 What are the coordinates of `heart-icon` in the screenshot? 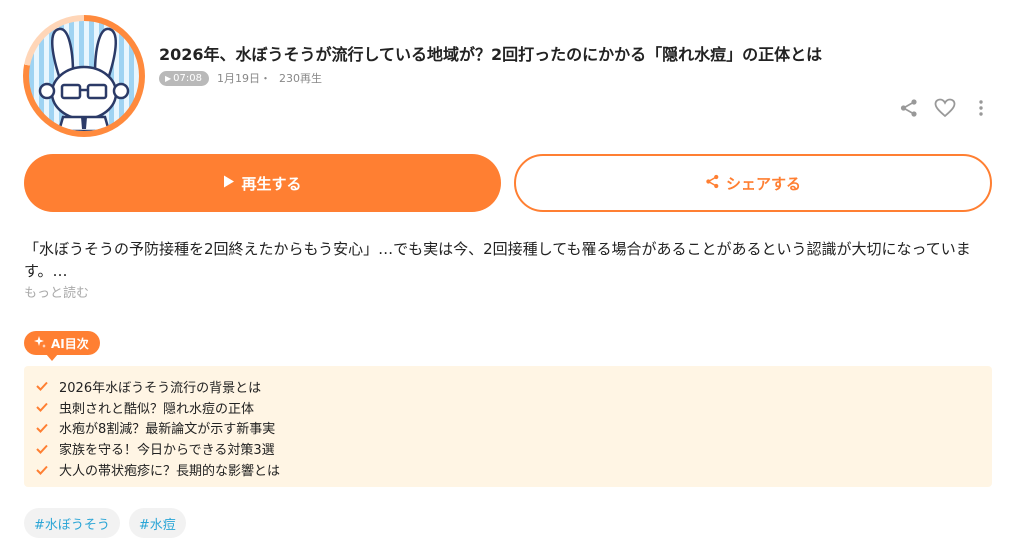 It's located at (945, 108).